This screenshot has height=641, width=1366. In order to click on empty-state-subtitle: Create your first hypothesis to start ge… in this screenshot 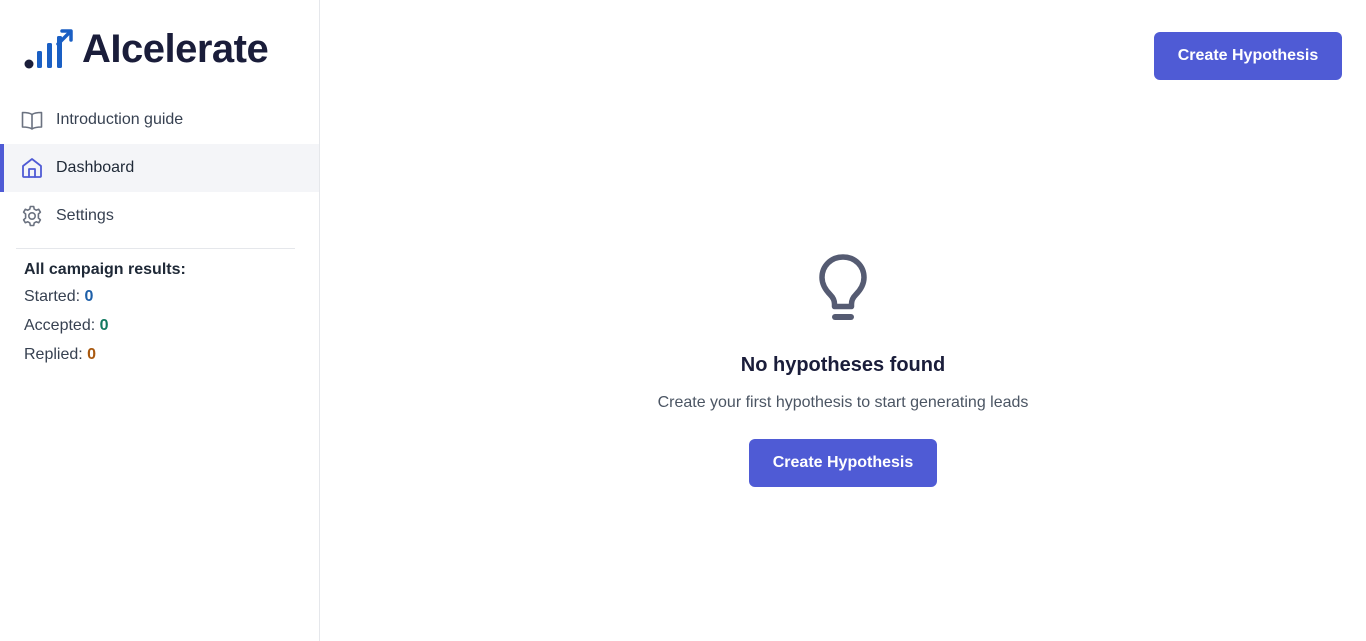, I will do `click(843, 402)`.